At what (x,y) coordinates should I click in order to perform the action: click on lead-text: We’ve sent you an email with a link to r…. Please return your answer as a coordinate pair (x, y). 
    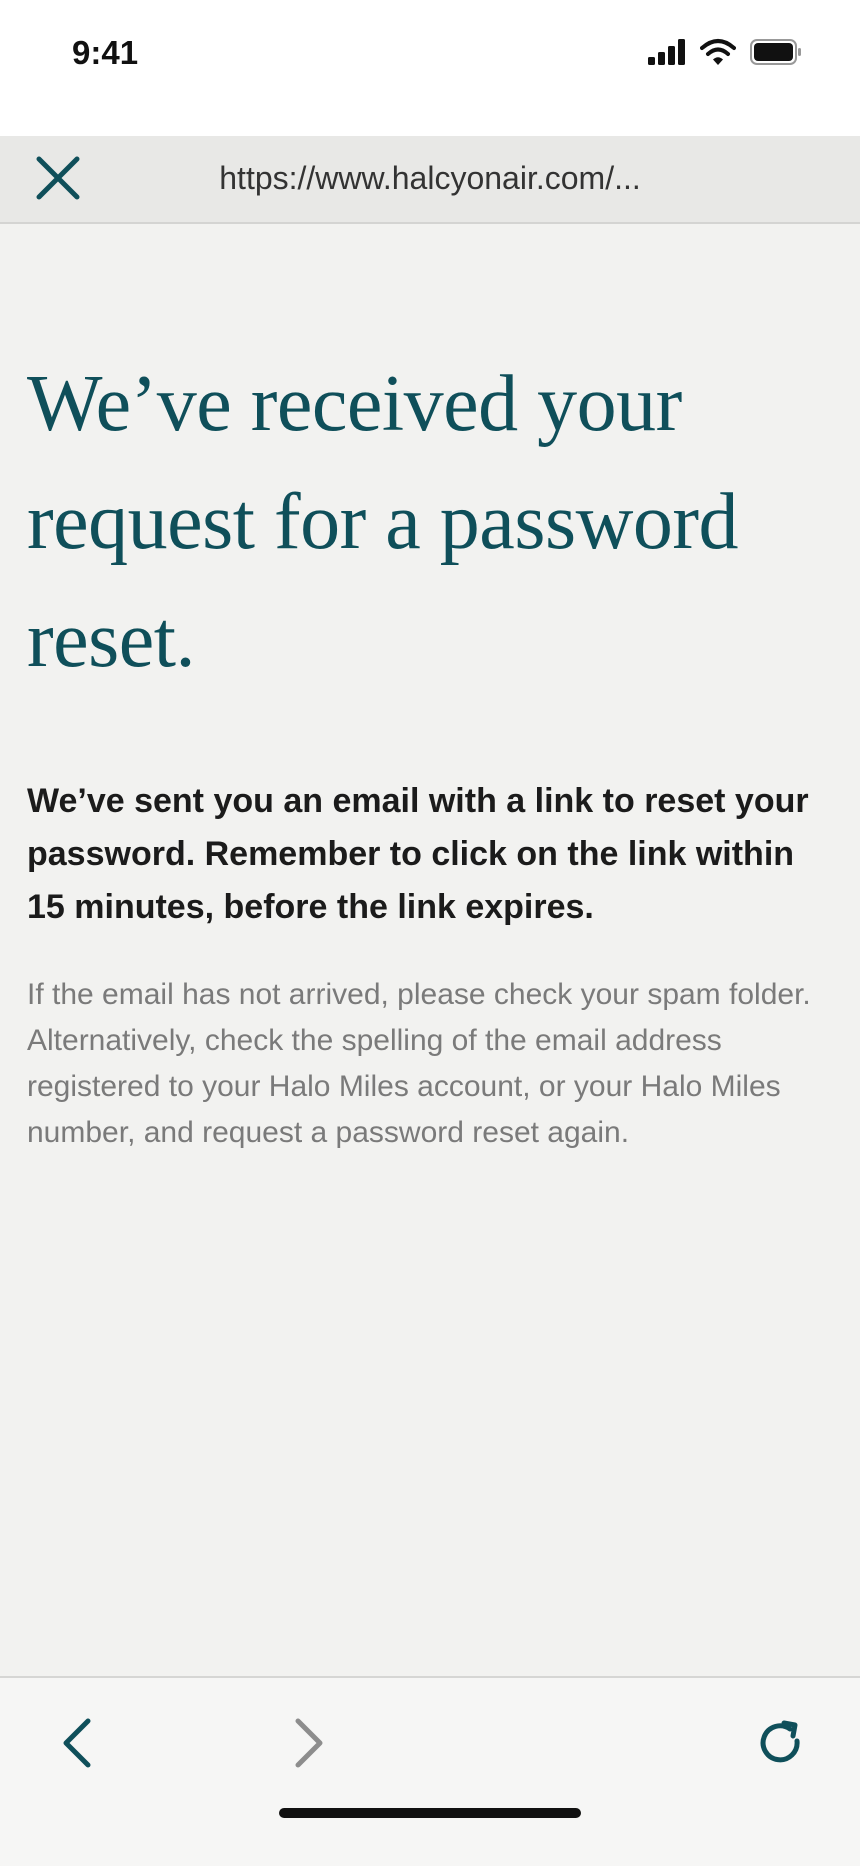
    Looking at the image, I should click on (418, 854).